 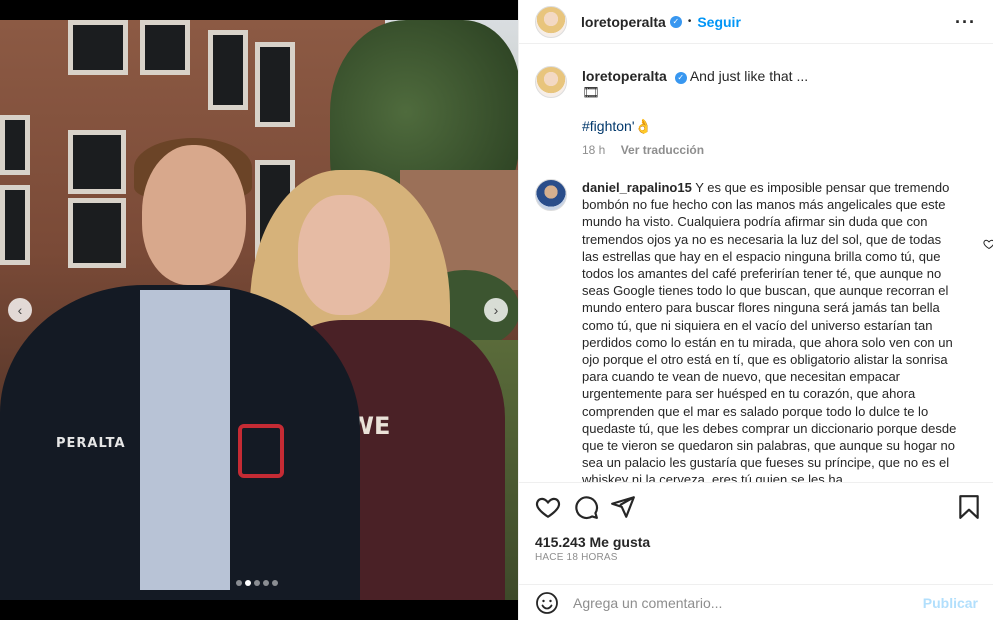 I want to click on likes-count: 415.243 Me gusta, so click(x=592, y=542).